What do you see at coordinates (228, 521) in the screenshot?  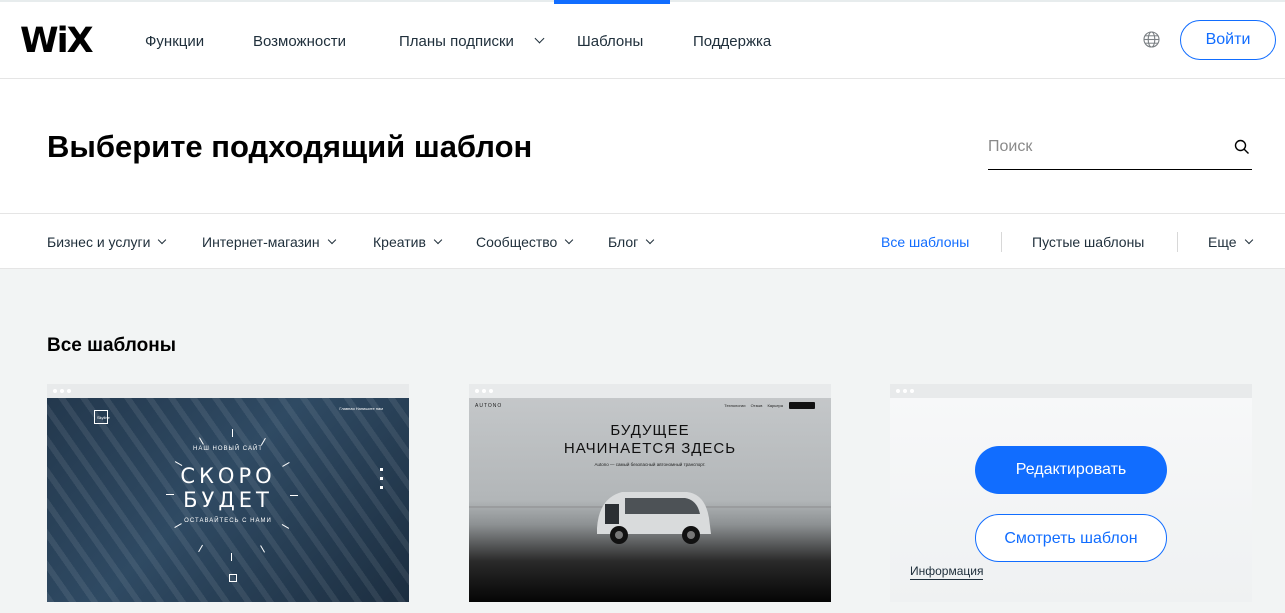 I see `template-caption: ОСТАВАЙТЕСЬ С НАМИ` at bounding box center [228, 521].